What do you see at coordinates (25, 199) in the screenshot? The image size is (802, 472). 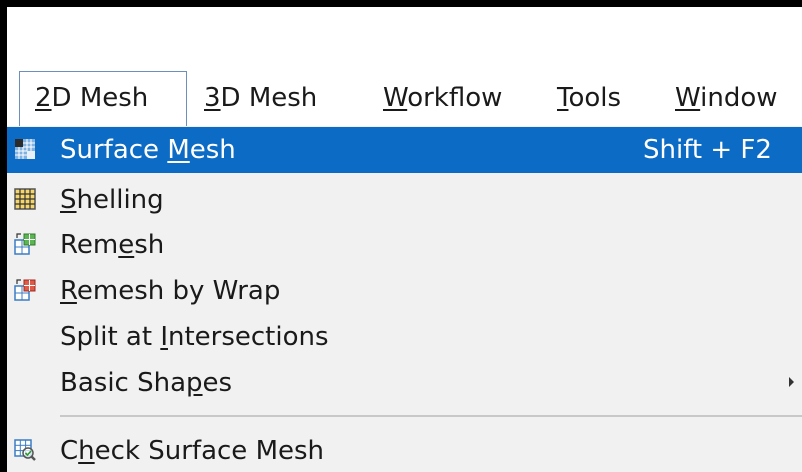 I see `shelling-icon` at bounding box center [25, 199].